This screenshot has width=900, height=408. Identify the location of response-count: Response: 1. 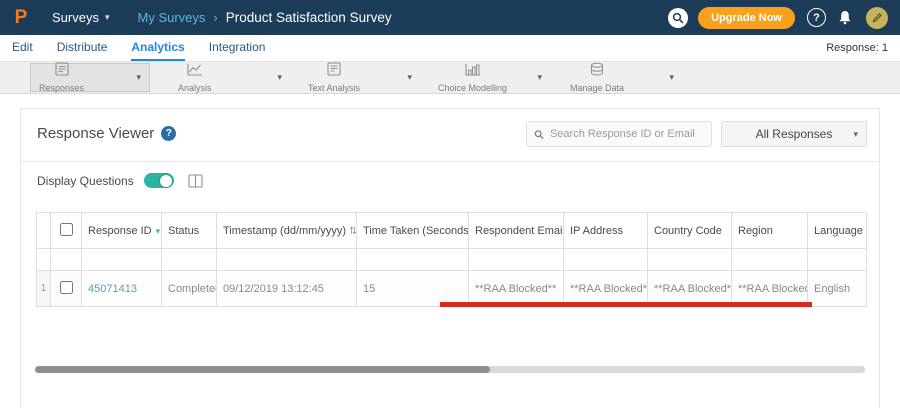
(857, 48).